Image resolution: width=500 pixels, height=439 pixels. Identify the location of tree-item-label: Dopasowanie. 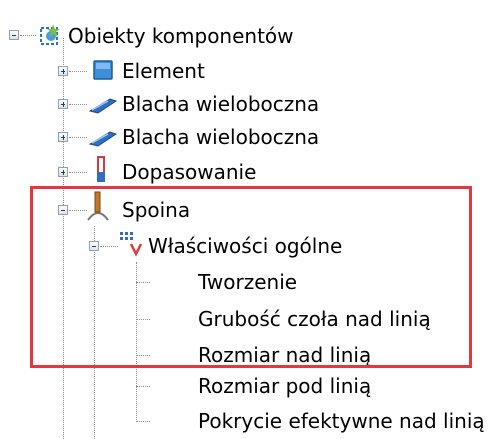
(189, 172).